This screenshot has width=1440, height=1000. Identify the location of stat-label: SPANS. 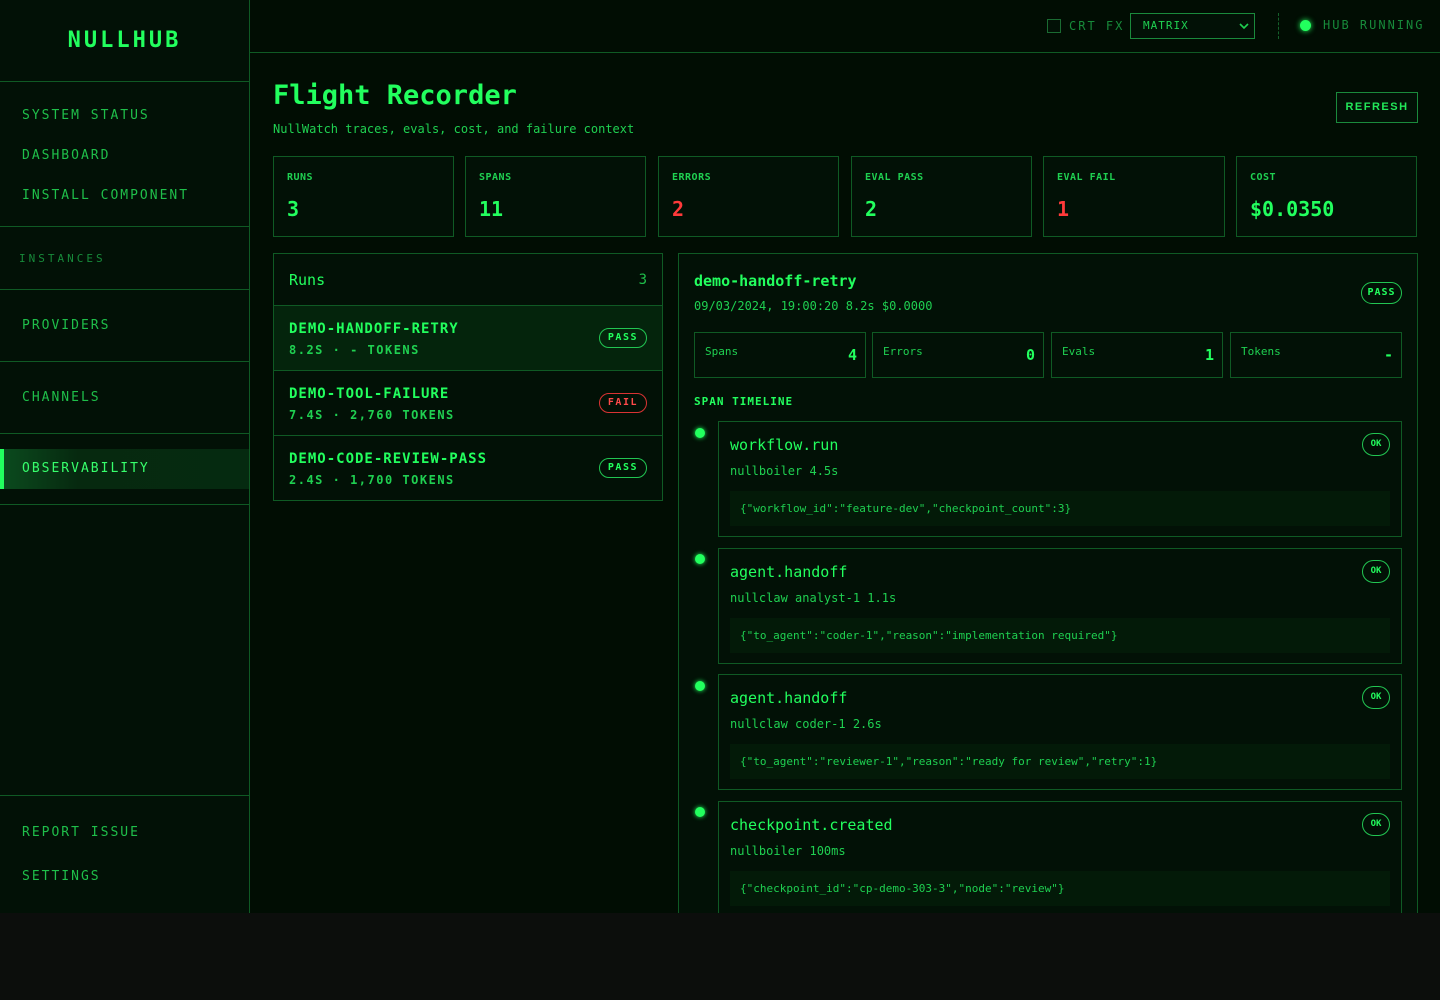
(495, 177).